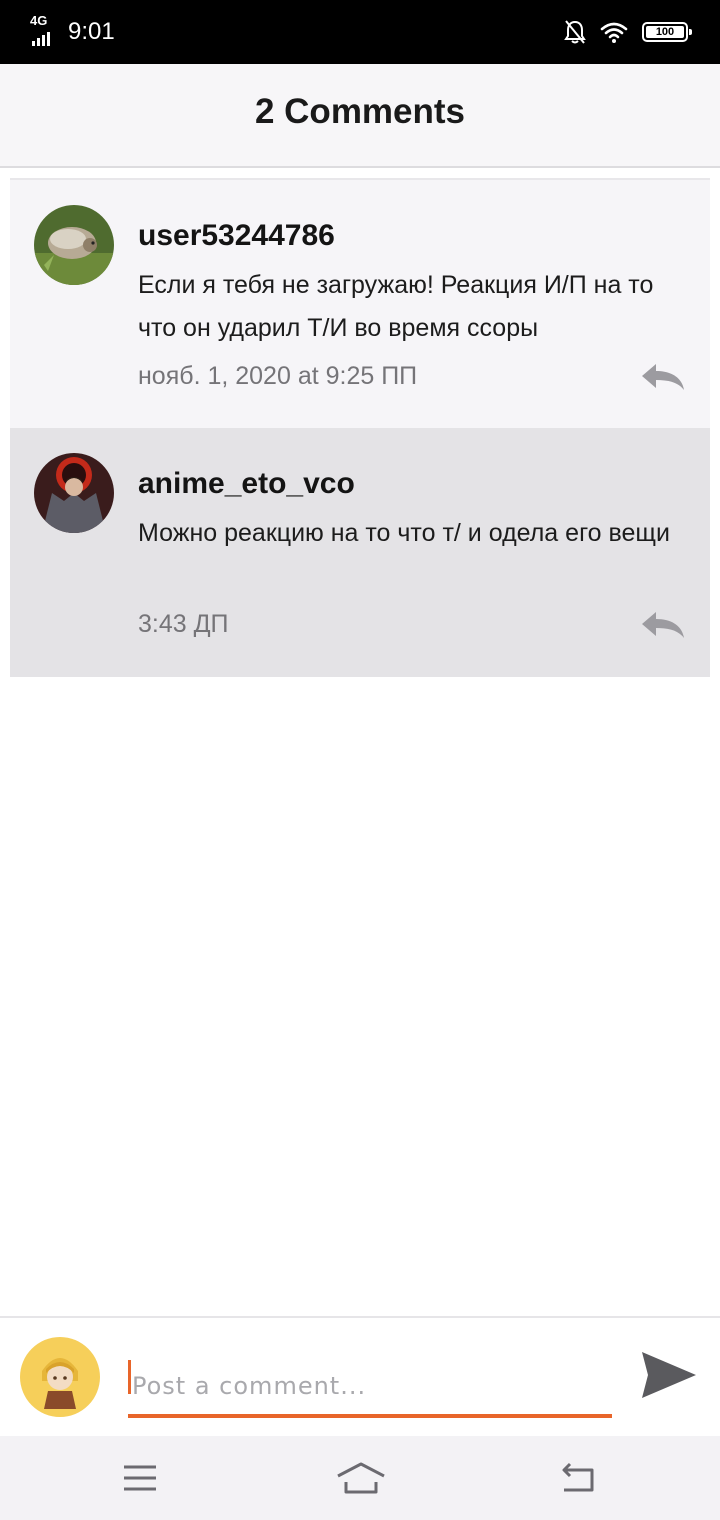 The height and width of the screenshot is (1520, 720). What do you see at coordinates (360, 111) in the screenshot?
I see `page-title: 2 Comments` at bounding box center [360, 111].